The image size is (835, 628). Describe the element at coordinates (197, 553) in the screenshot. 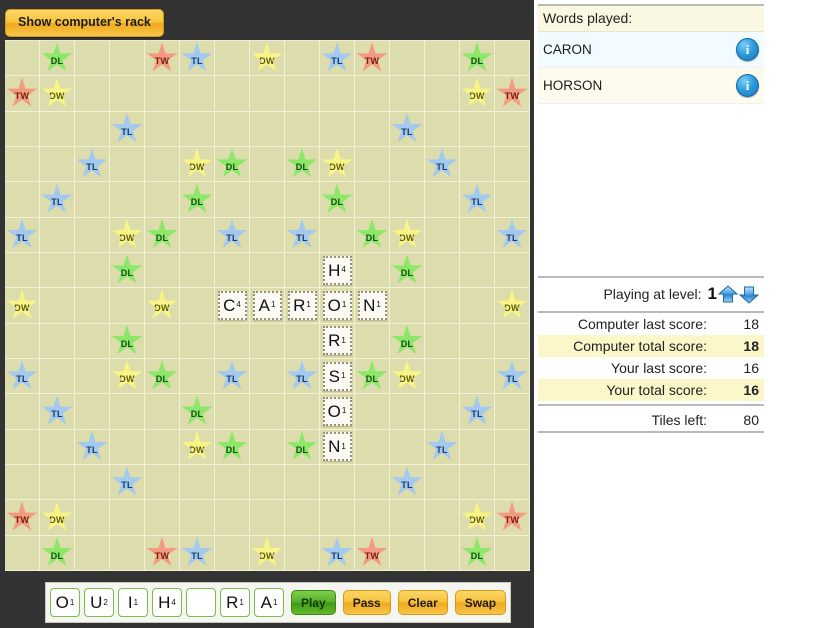

I see `board-cell-14-5: TL` at that location.